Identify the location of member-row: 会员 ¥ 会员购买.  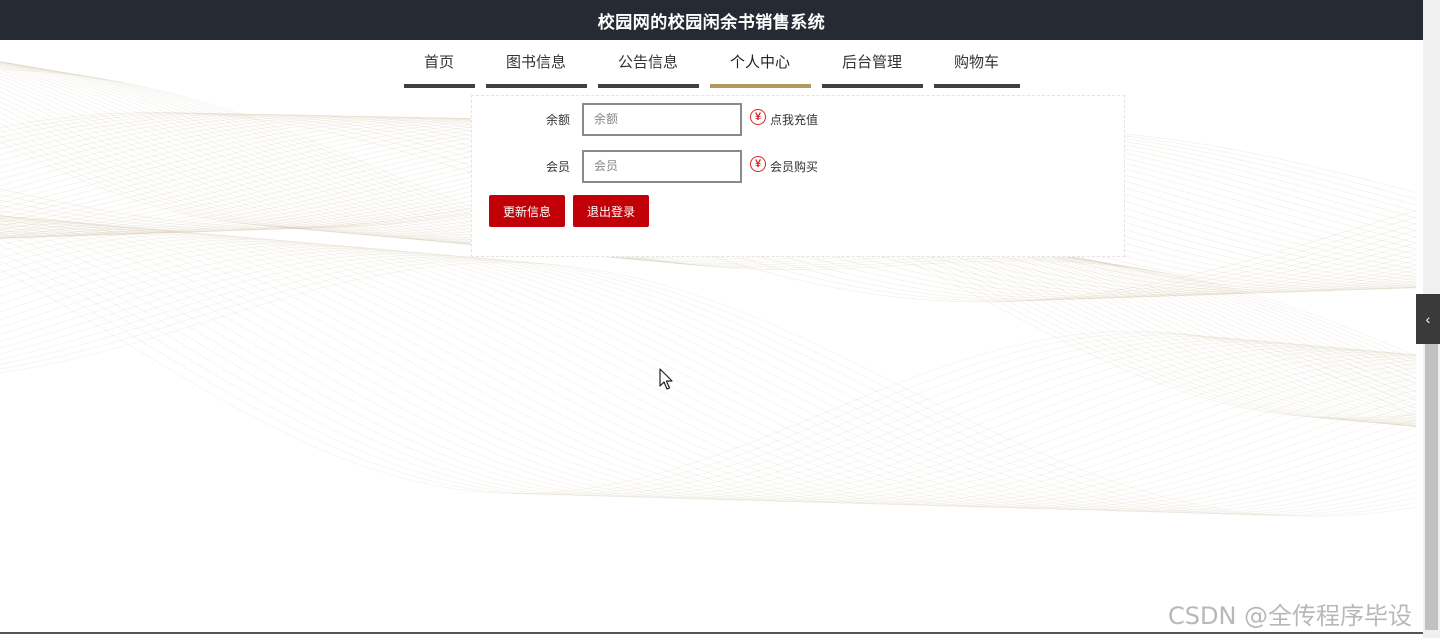
(645, 166).